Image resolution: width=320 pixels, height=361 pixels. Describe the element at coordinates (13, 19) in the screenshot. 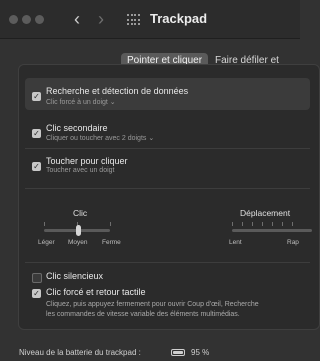

I see `close-window-button` at that location.